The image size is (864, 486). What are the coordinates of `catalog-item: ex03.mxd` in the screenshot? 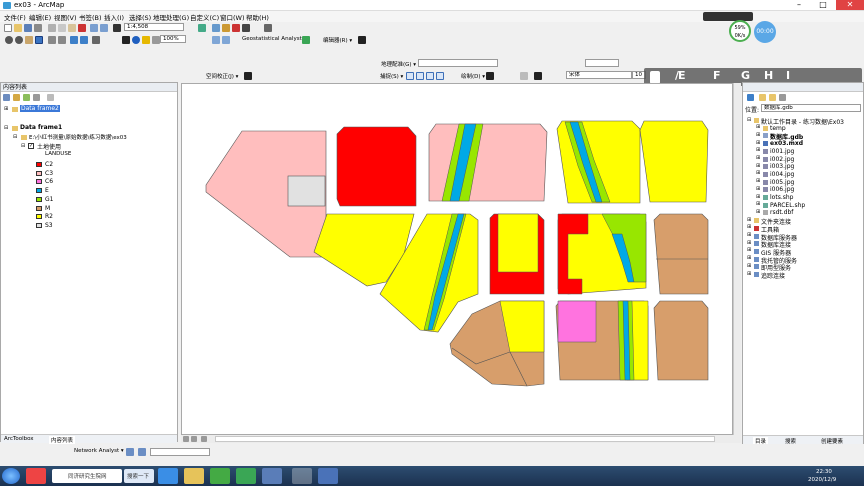 It's located at (786, 143).